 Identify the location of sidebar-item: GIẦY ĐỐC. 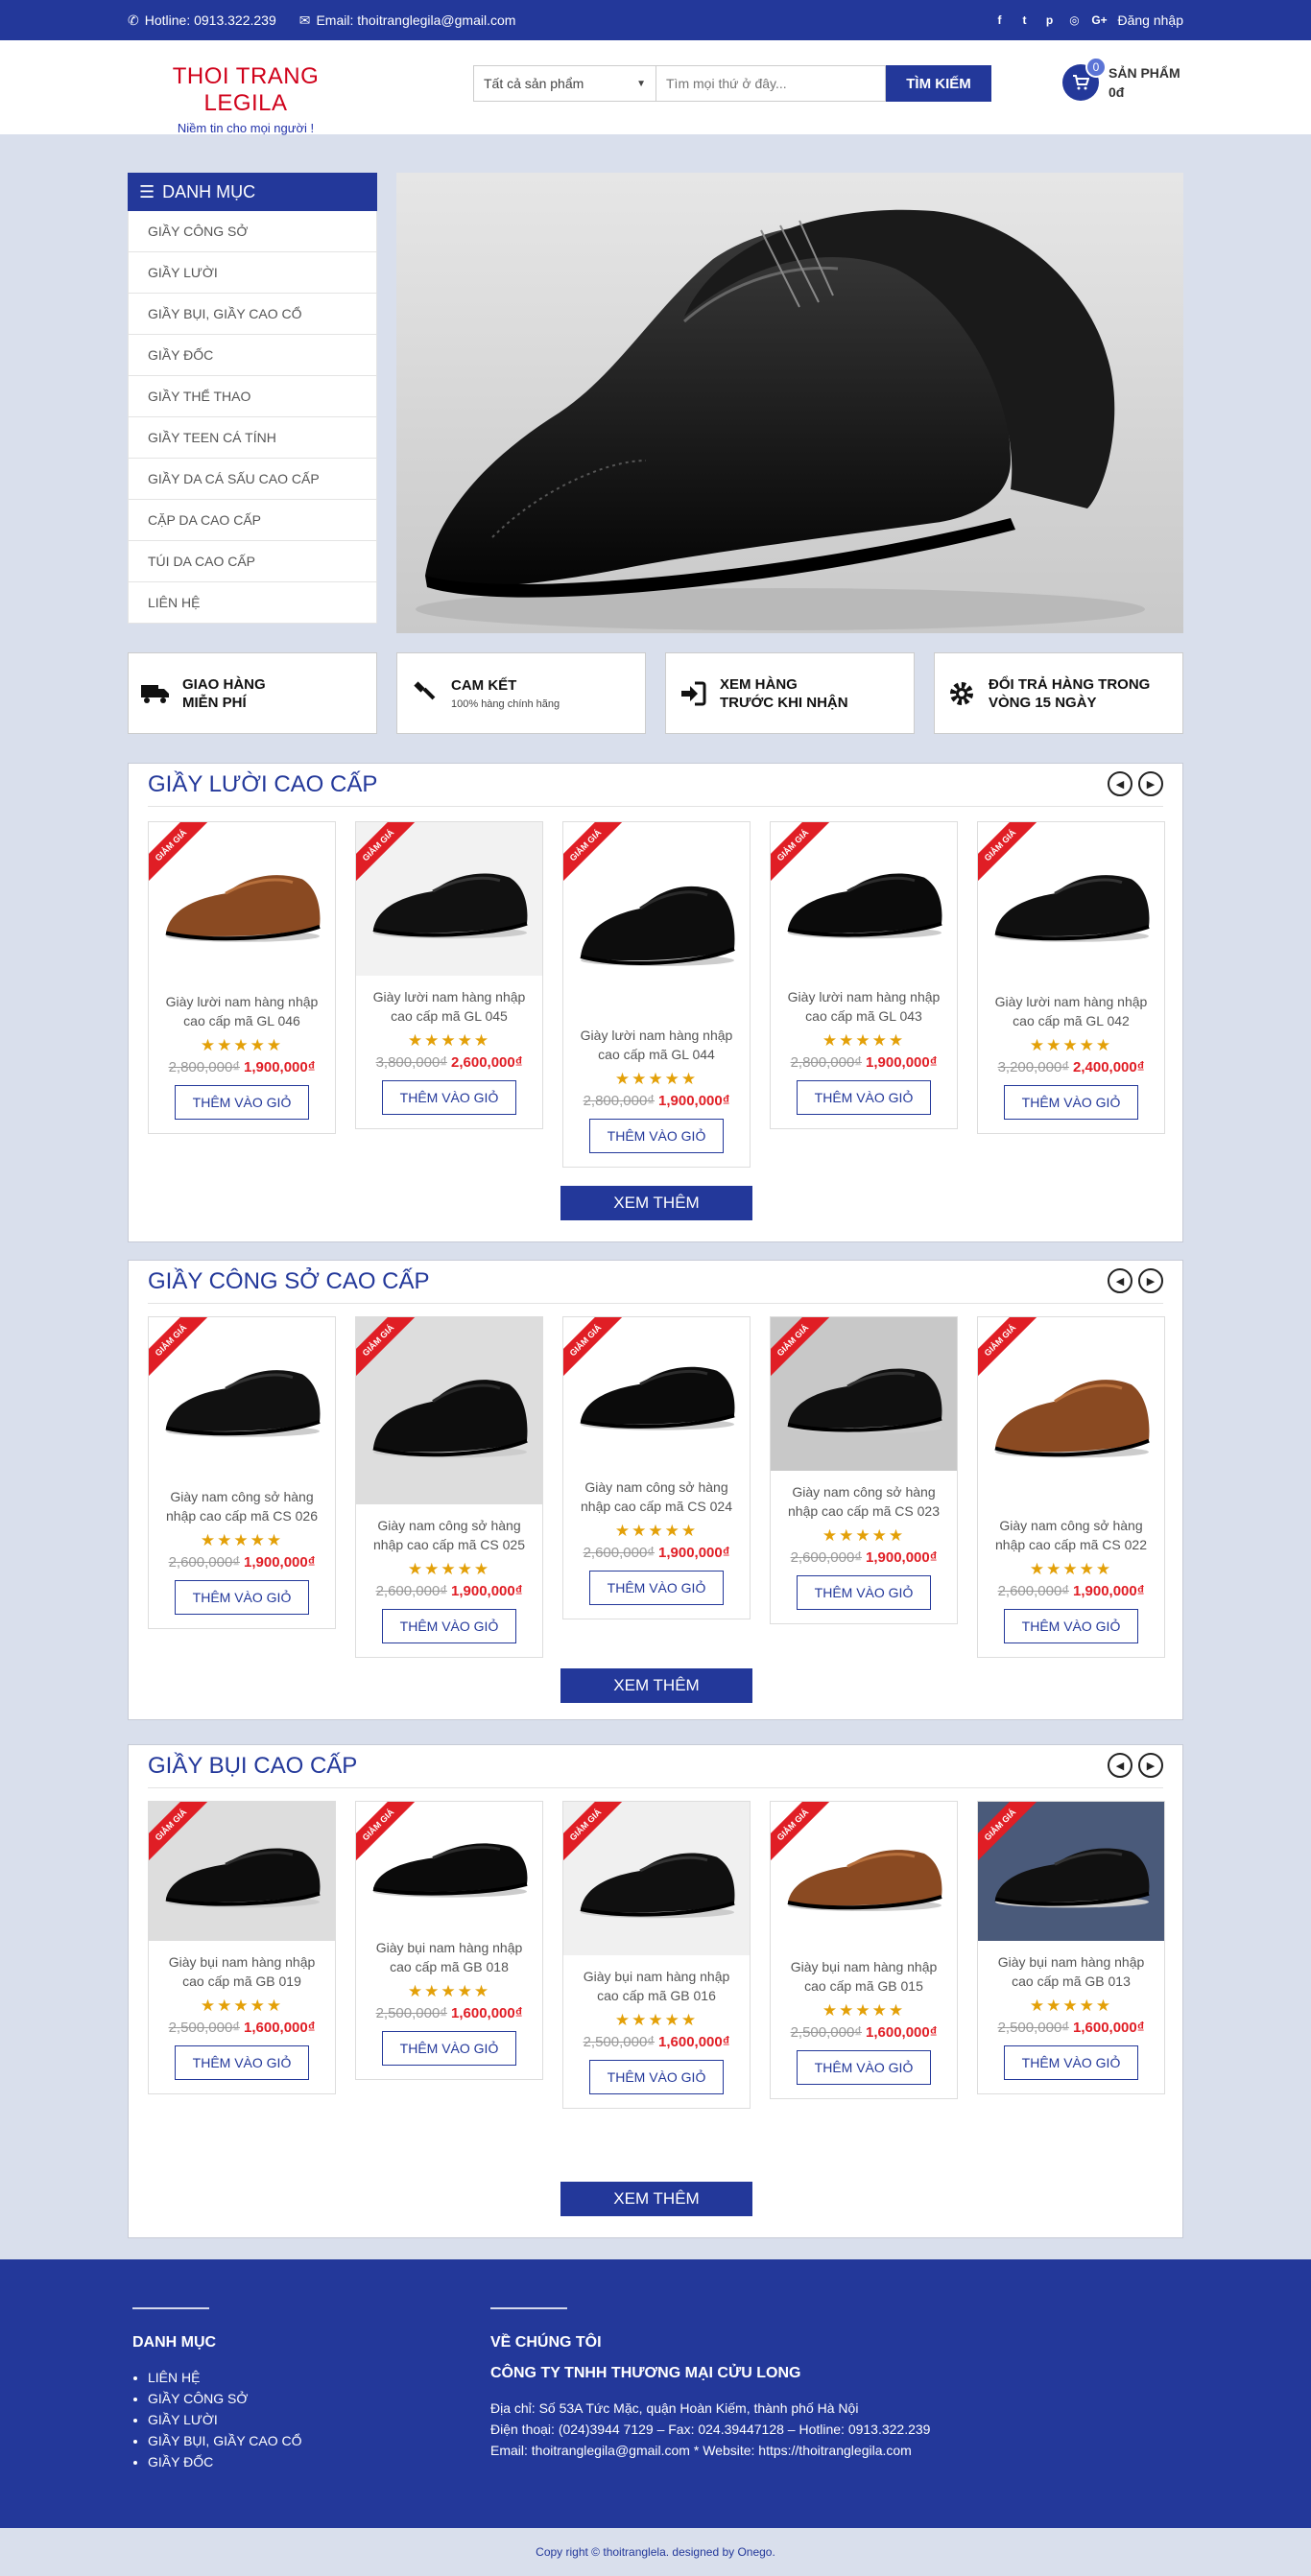
(252, 356).